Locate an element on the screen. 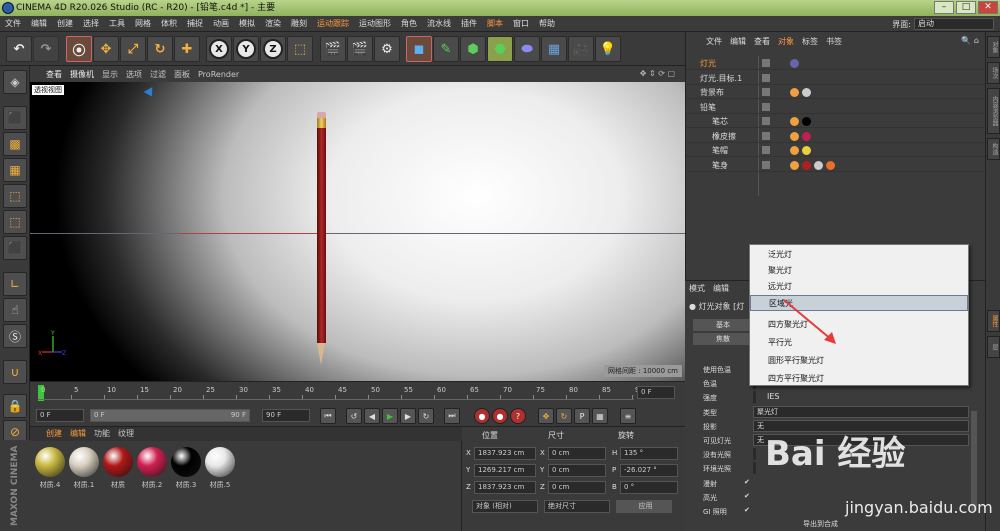 The height and width of the screenshot is (531, 1000). menu-item-16: 插件 is located at coordinates (469, 23).